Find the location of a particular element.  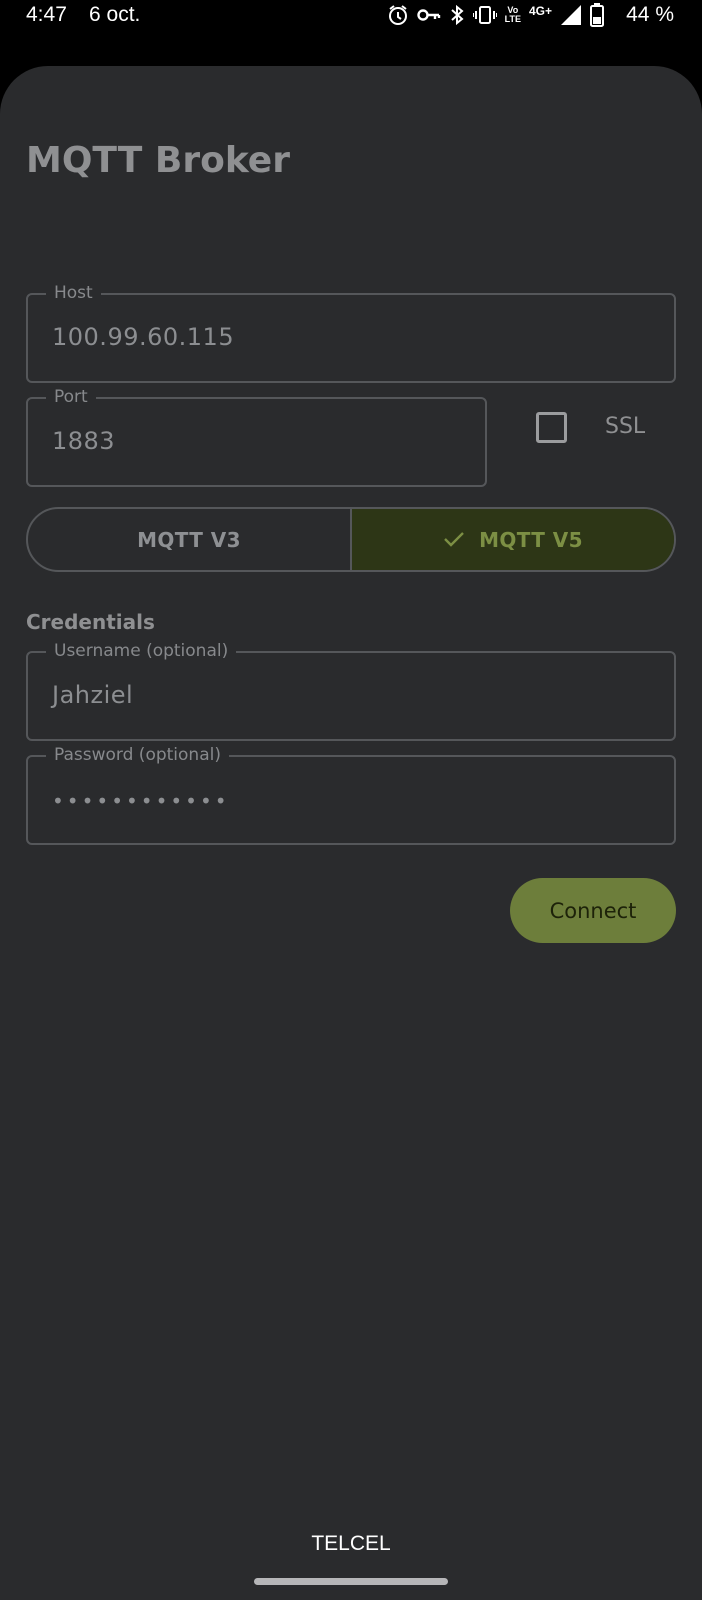

mqtt-v5-label: MQTT V5 is located at coordinates (531, 539).